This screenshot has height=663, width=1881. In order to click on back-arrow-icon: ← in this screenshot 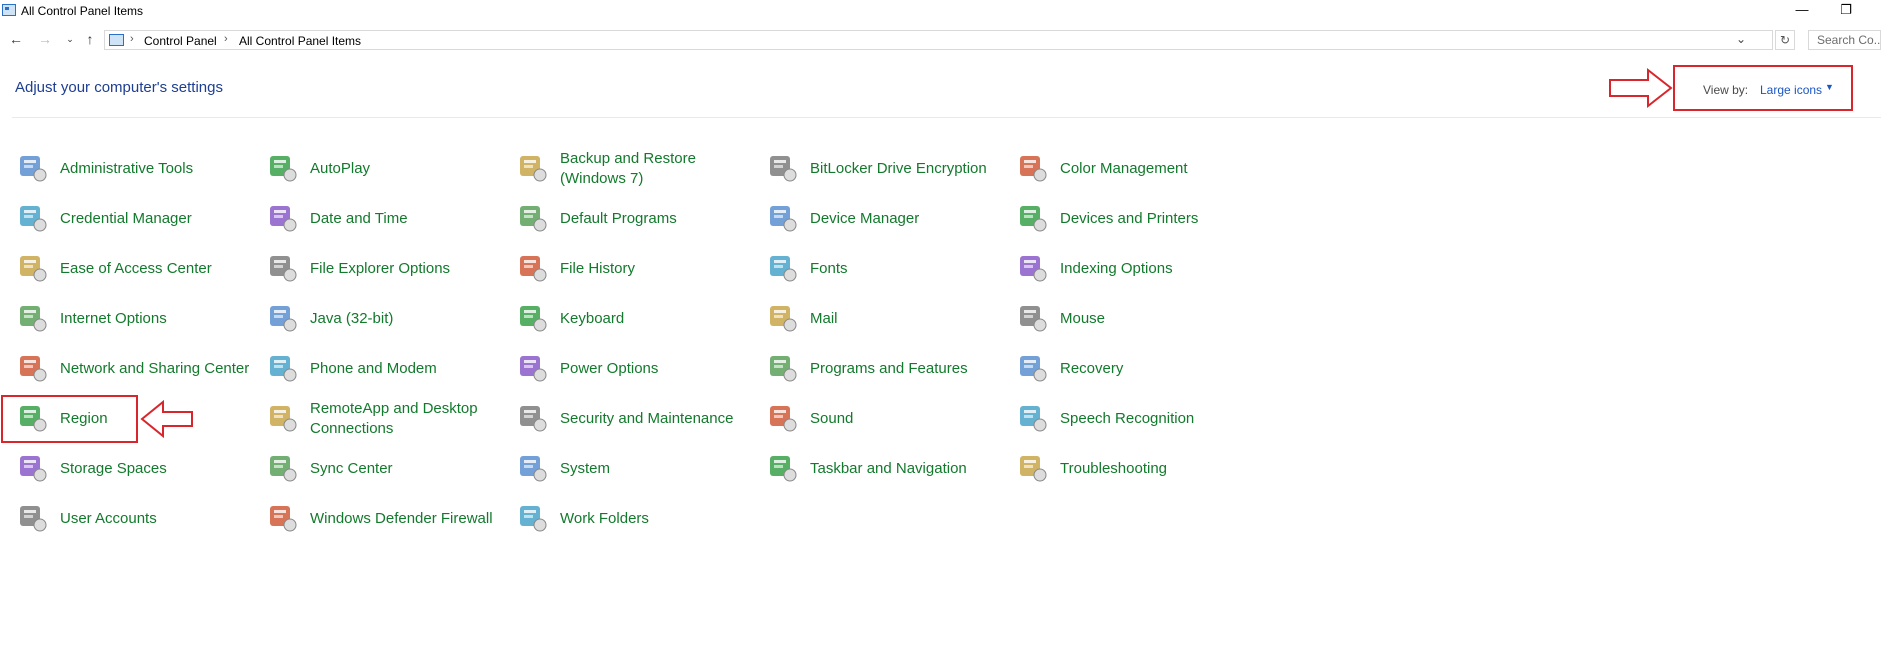, I will do `click(16, 39)`.